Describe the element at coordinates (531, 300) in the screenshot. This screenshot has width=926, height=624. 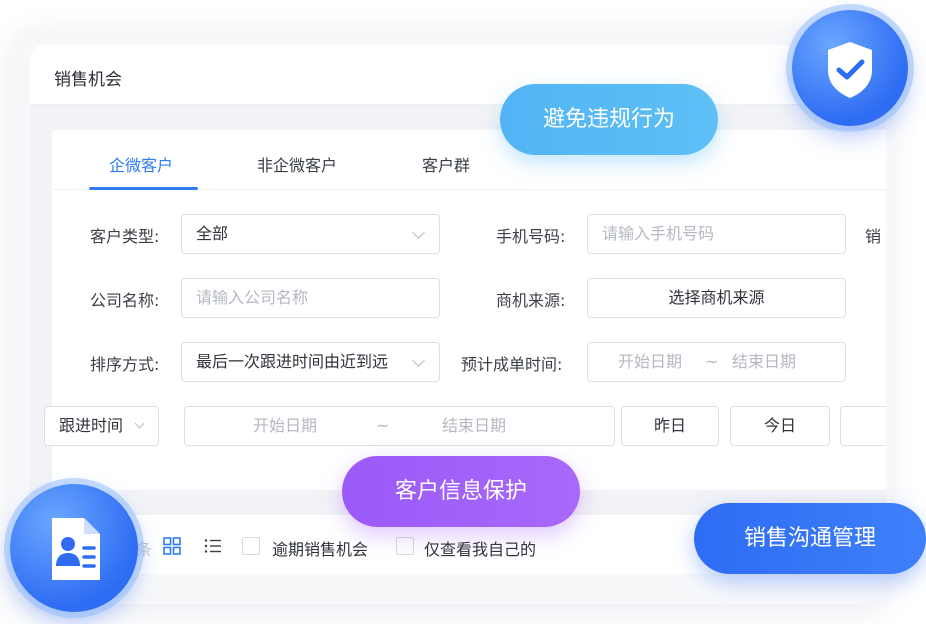
I see `opportunity-source-label: 商机来源:` at that location.